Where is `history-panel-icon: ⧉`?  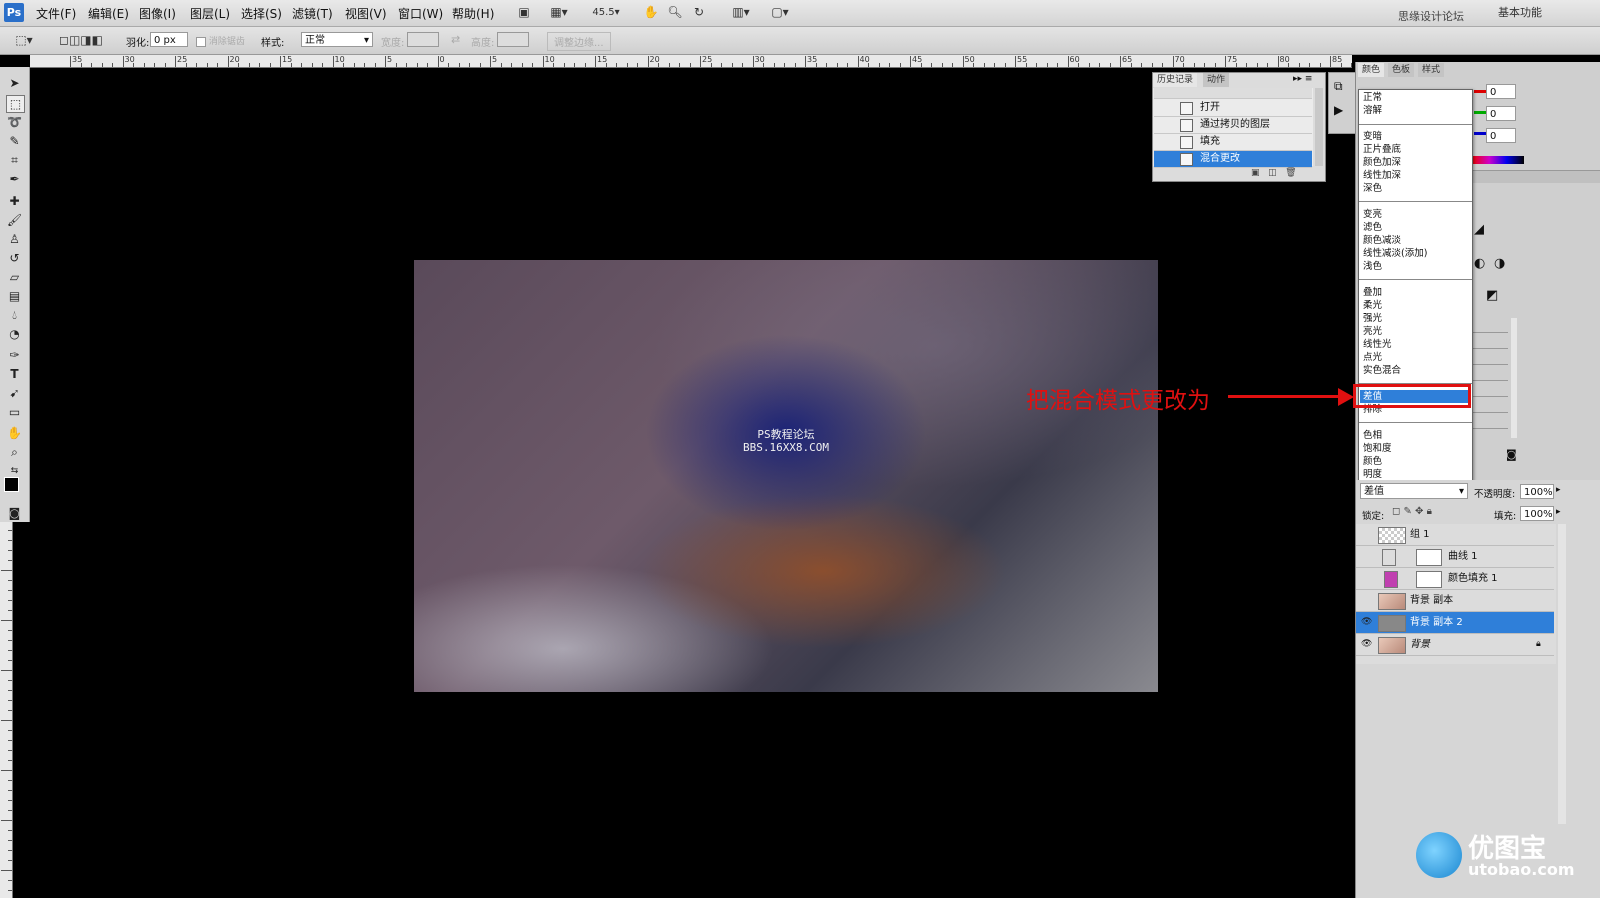 history-panel-icon: ⧉ is located at coordinates (1338, 86).